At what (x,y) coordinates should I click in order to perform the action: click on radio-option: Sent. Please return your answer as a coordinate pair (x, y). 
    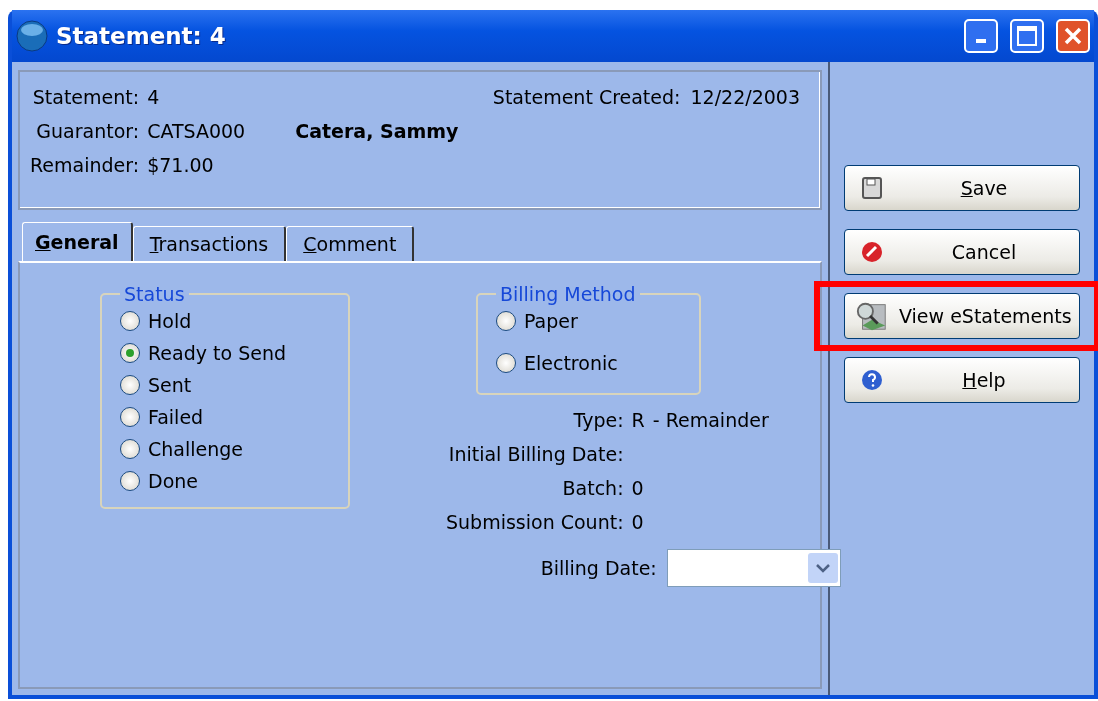
    Looking at the image, I should click on (227, 385).